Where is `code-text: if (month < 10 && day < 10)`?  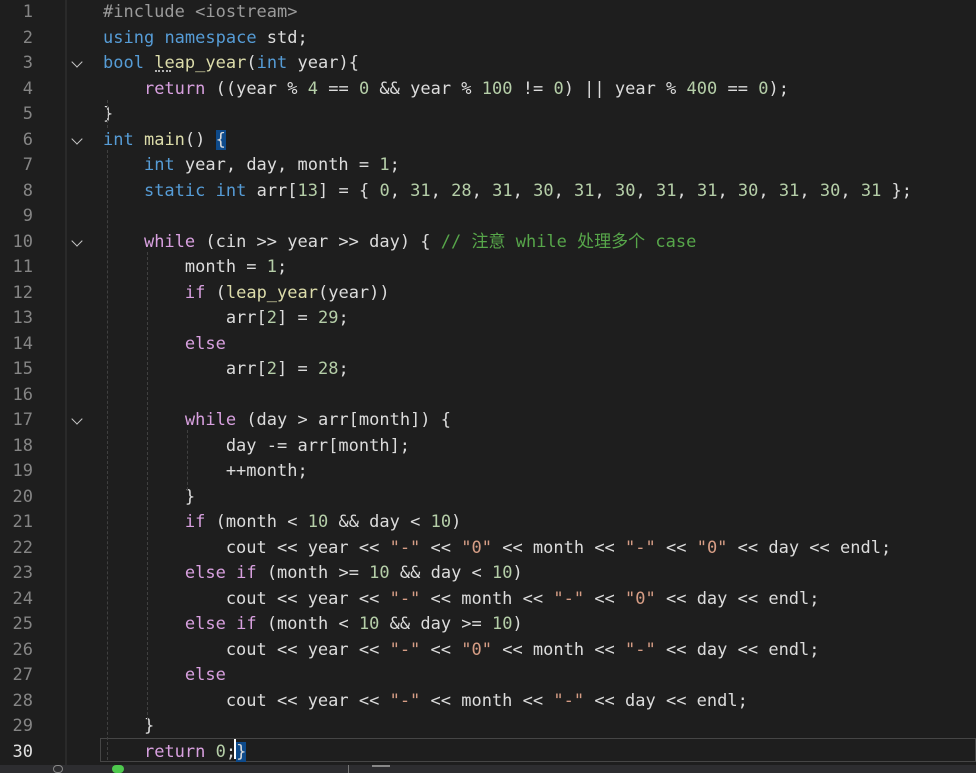
code-text: if (month < 10 && day < 10) is located at coordinates (282, 523).